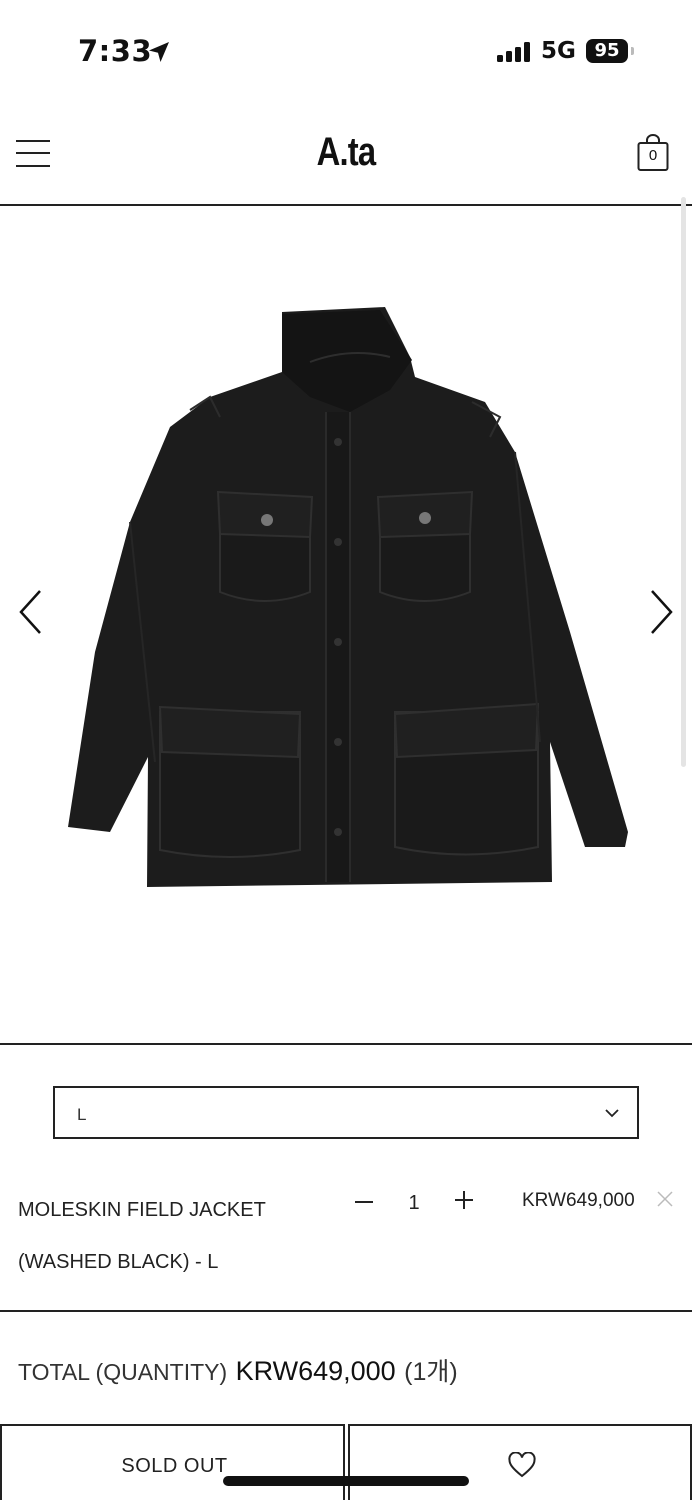 The width and height of the screenshot is (692, 1500). Describe the element at coordinates (653, 155) in the screenshot. I see `cart-count: 0` at that location.